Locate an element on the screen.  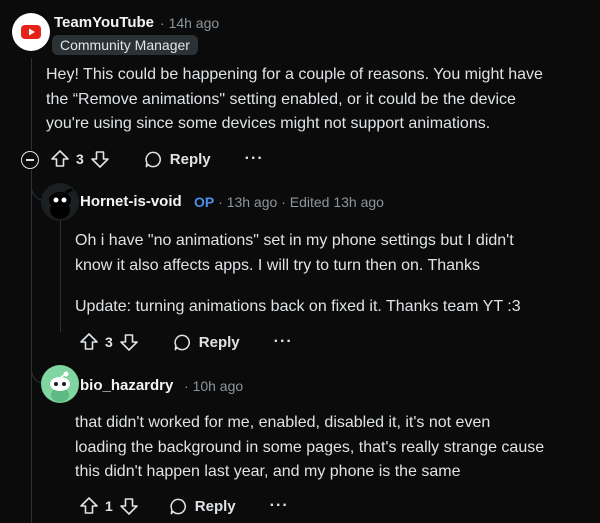
comment-author: bio_hazardry is located at coordinates (126, 385).